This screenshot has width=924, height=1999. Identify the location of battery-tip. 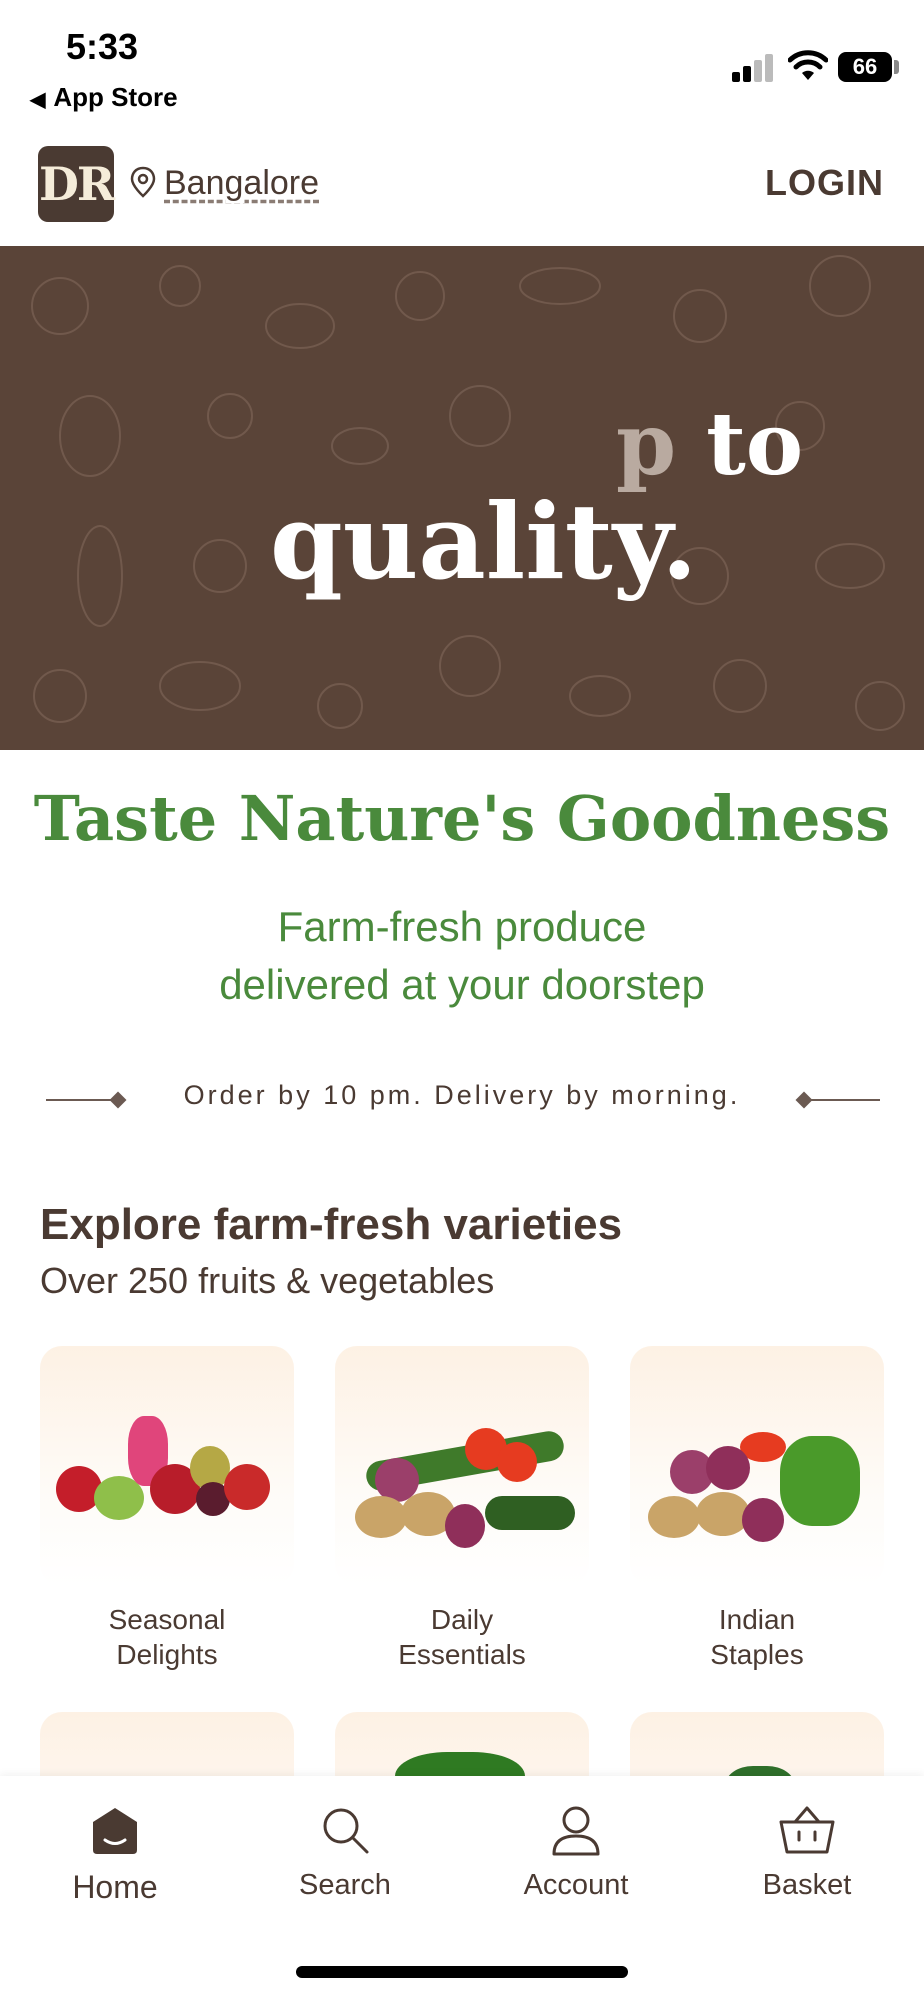
(896, 67).